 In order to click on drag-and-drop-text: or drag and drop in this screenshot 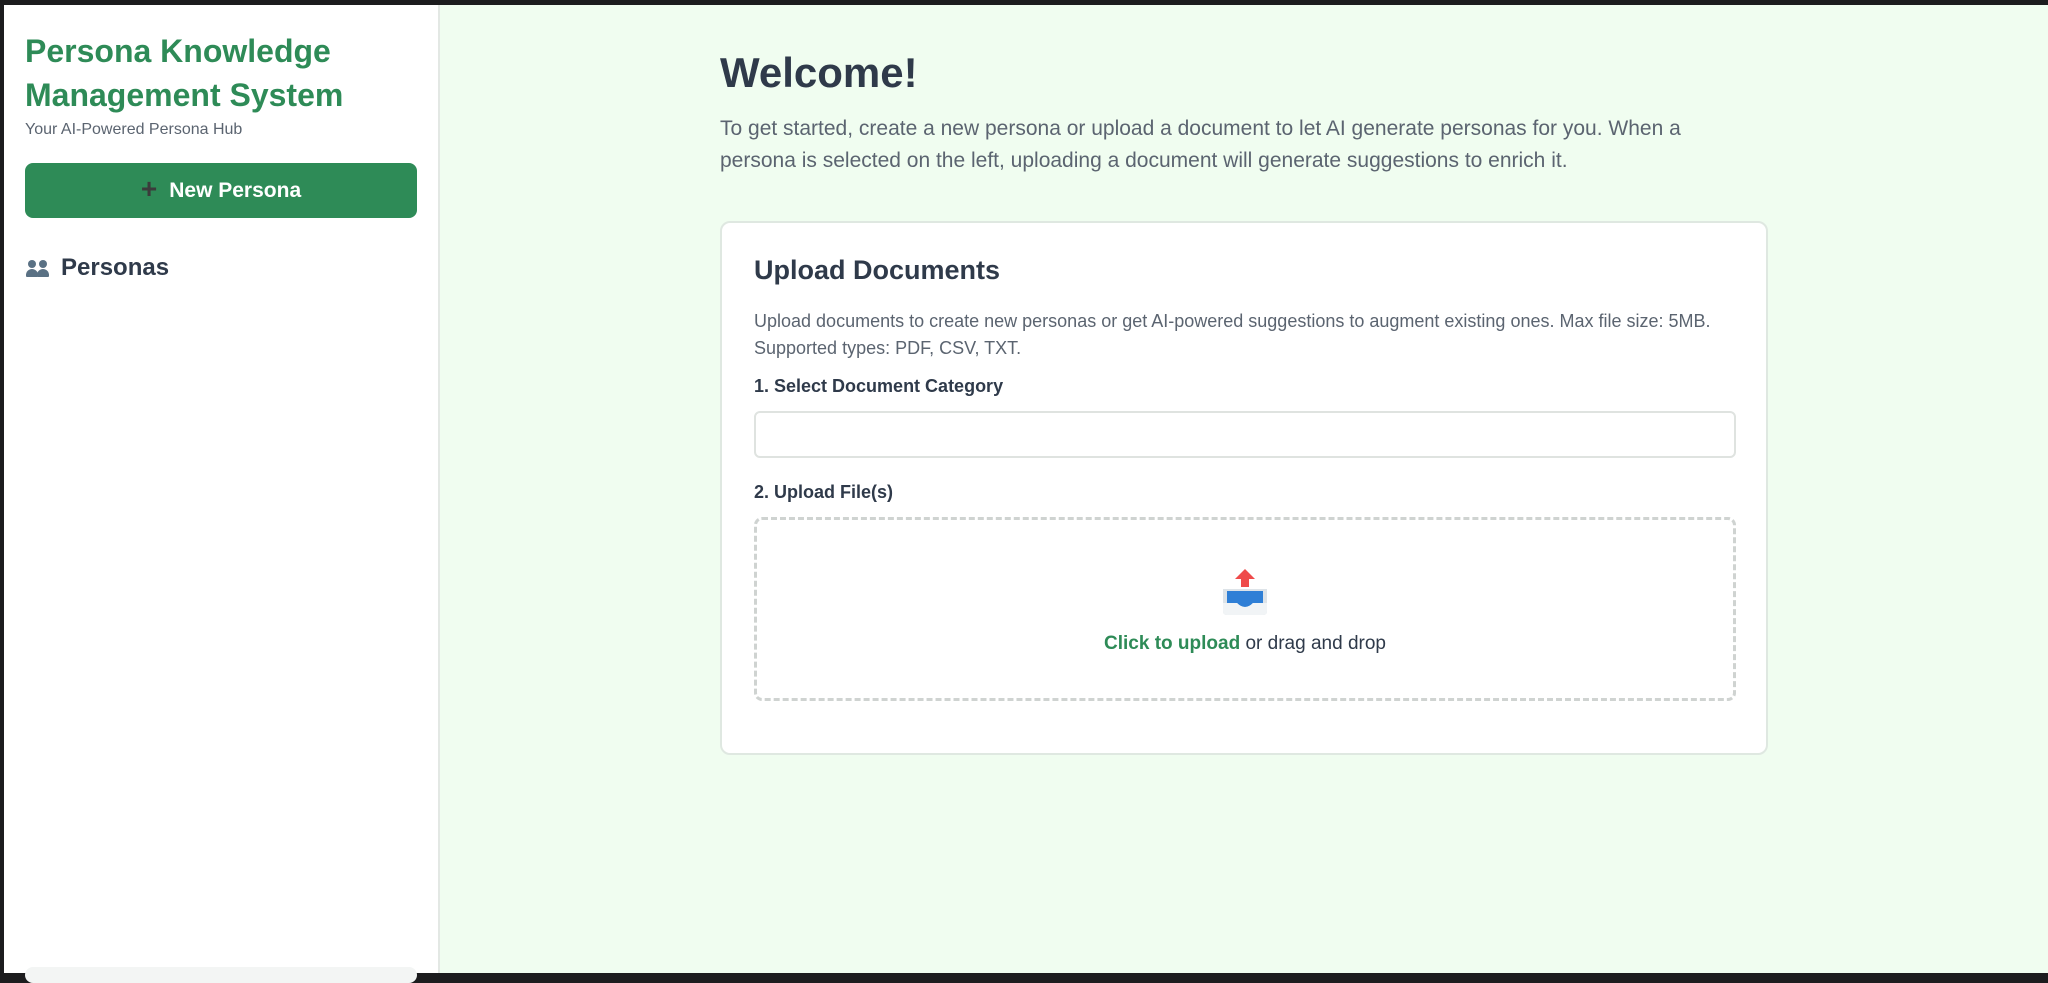, I will do `click(1313, 643)`.